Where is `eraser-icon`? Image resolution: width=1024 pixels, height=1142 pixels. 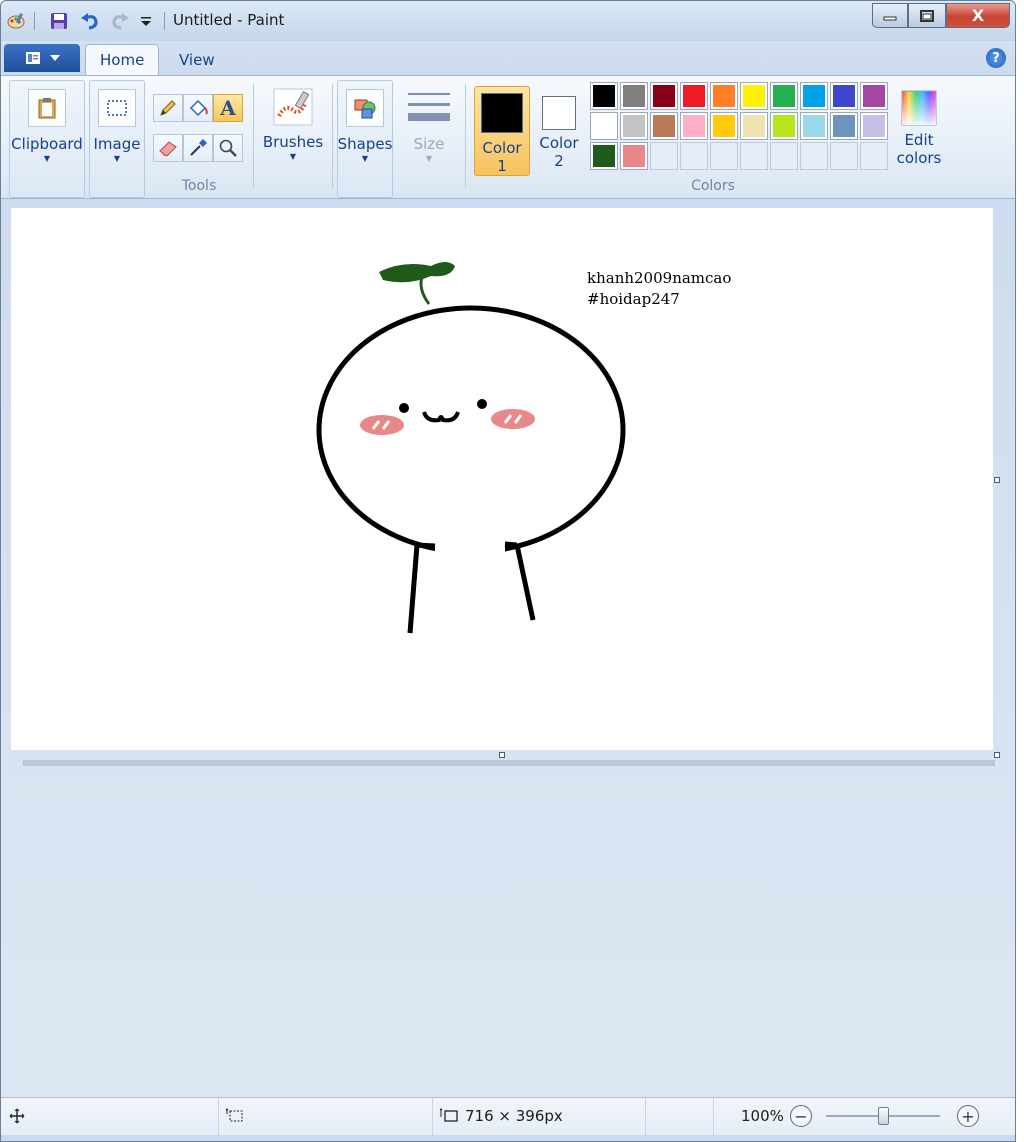
eraser-icon is located at coordinates (168, 148).